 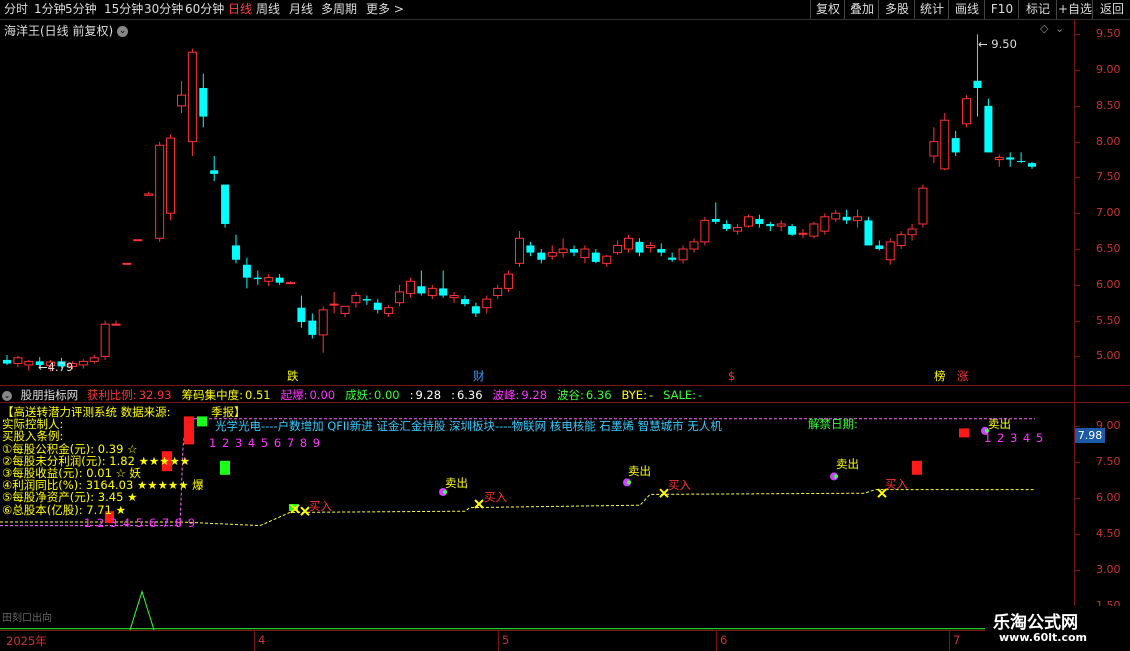 What do you see at coordinates (385, 9) in the screenshot?
I see `period-tab-10: 更多 >` at bounding box center [385, 9].